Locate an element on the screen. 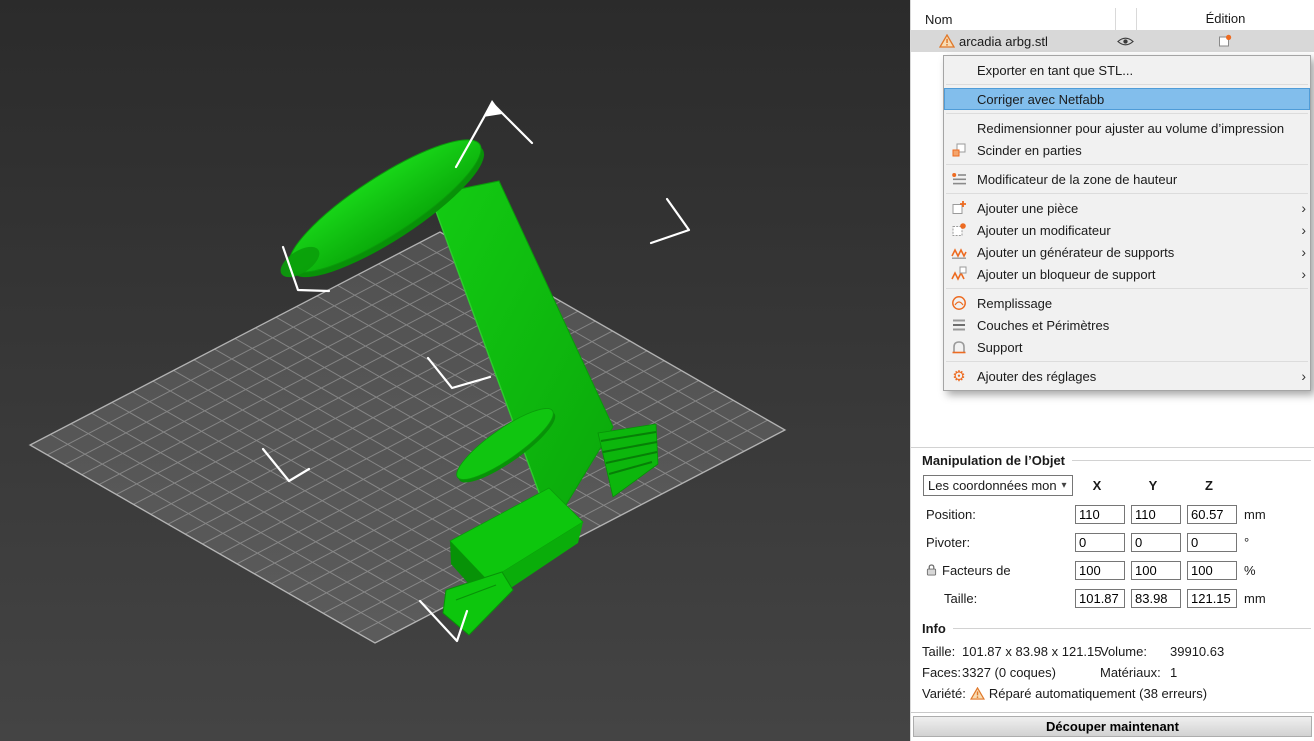 The width and height of the screenshot is (1314, 741). slice-button-area: Découper maintenant is located at coordinates (1112, 726).